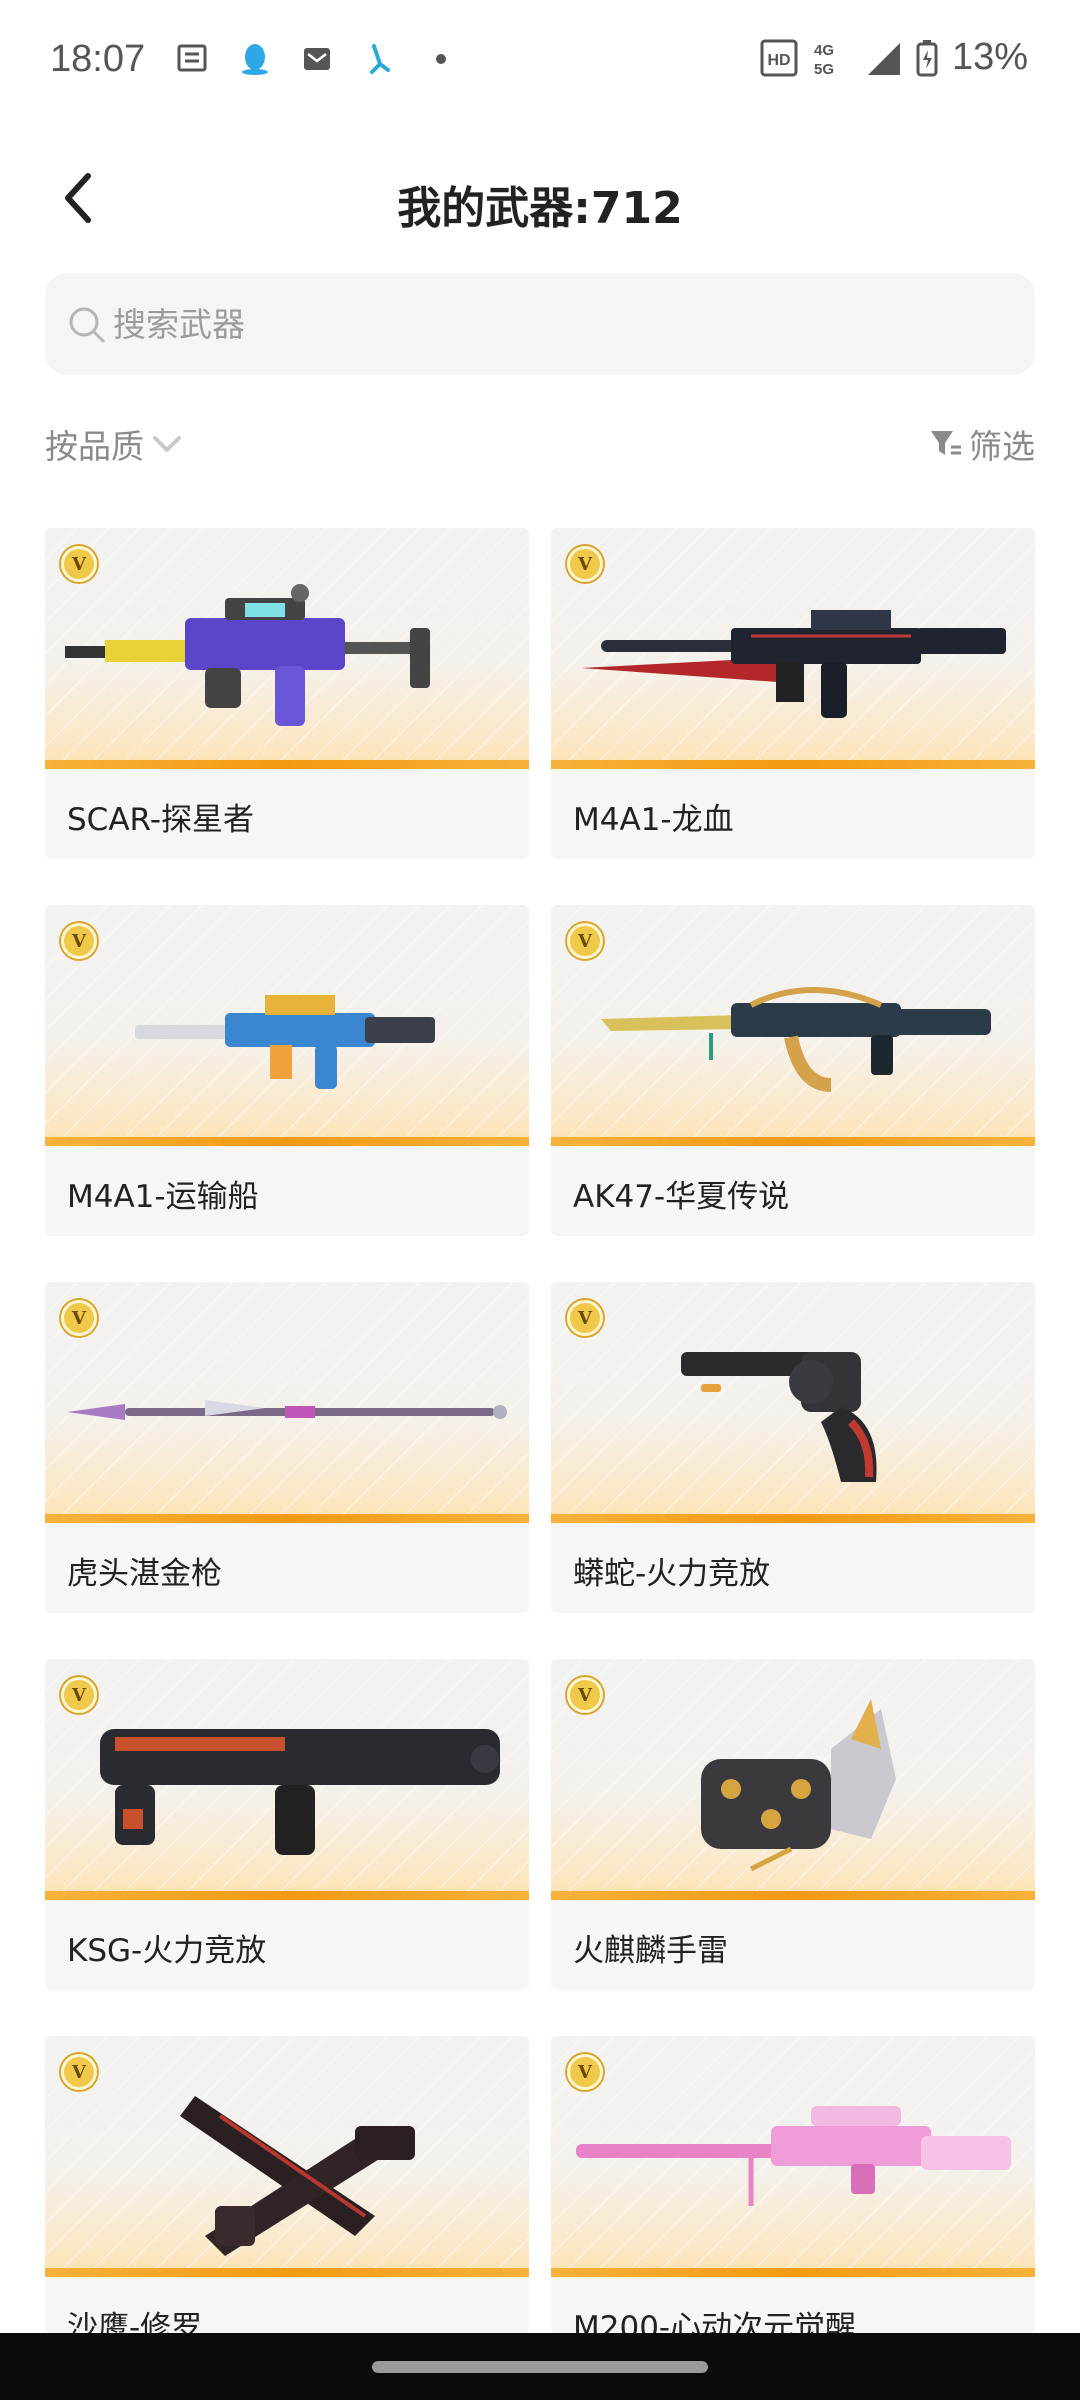  What do you see at coordinates (650, 1951) in the screenshot?
I see `weapon-name: 火麒麟手雷` at bounding box center [650, 1951].